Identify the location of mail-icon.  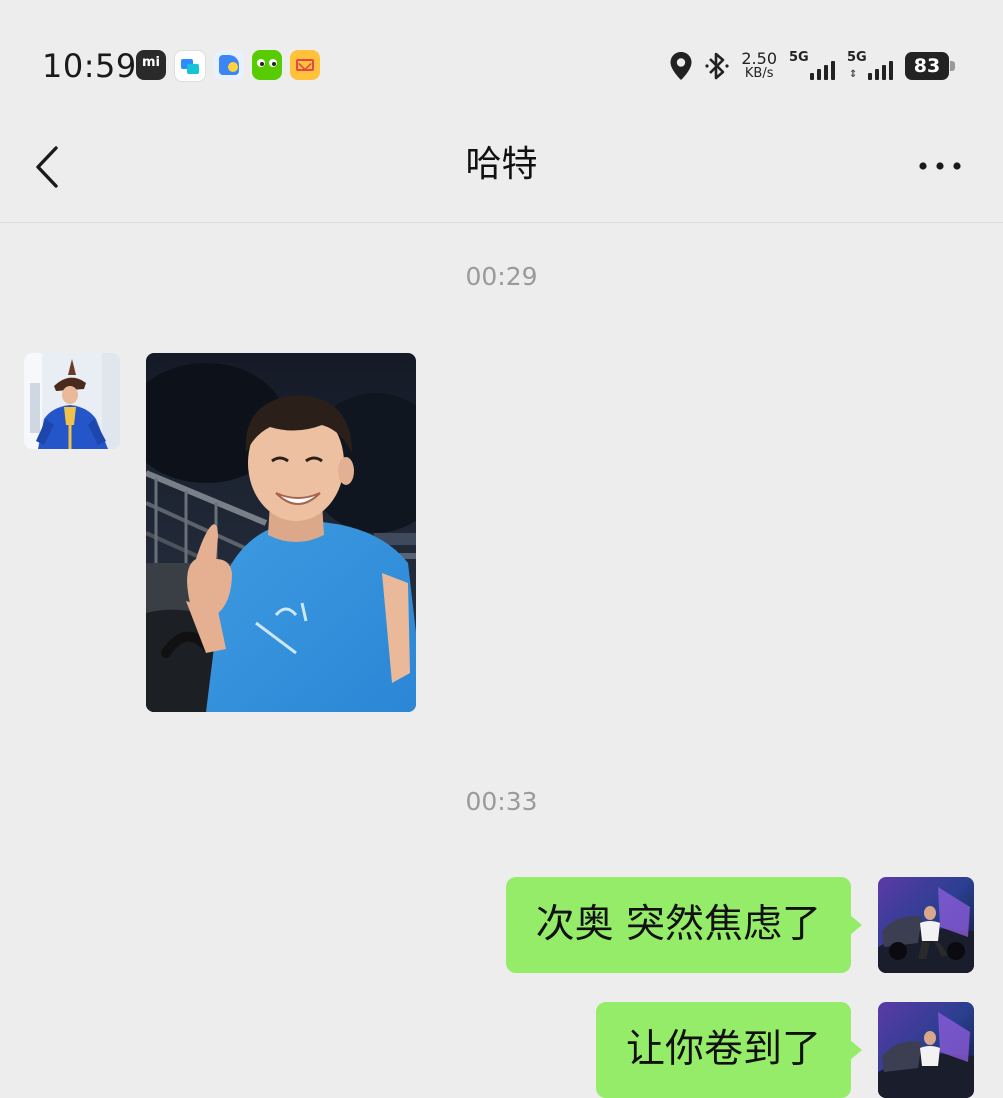
(305, 65).